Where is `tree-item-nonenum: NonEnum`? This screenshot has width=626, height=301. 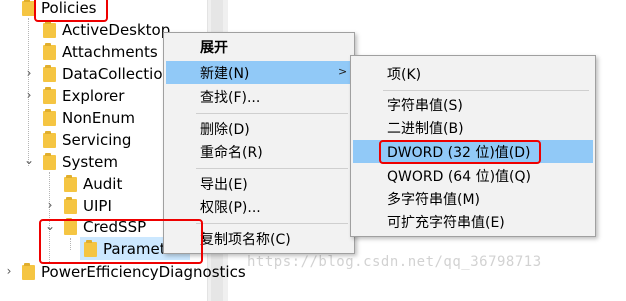
tree-item-nonenum: NonEnum is located at coordinates (89, 118).